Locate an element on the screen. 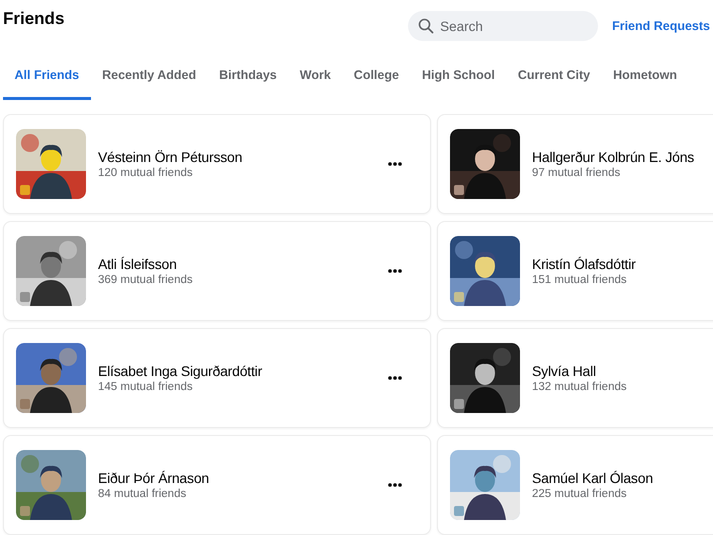 The height and width of the screenshot is (535, 713). mutual-friends-count: 97 mutual friends is located at coordinates (577, 173).